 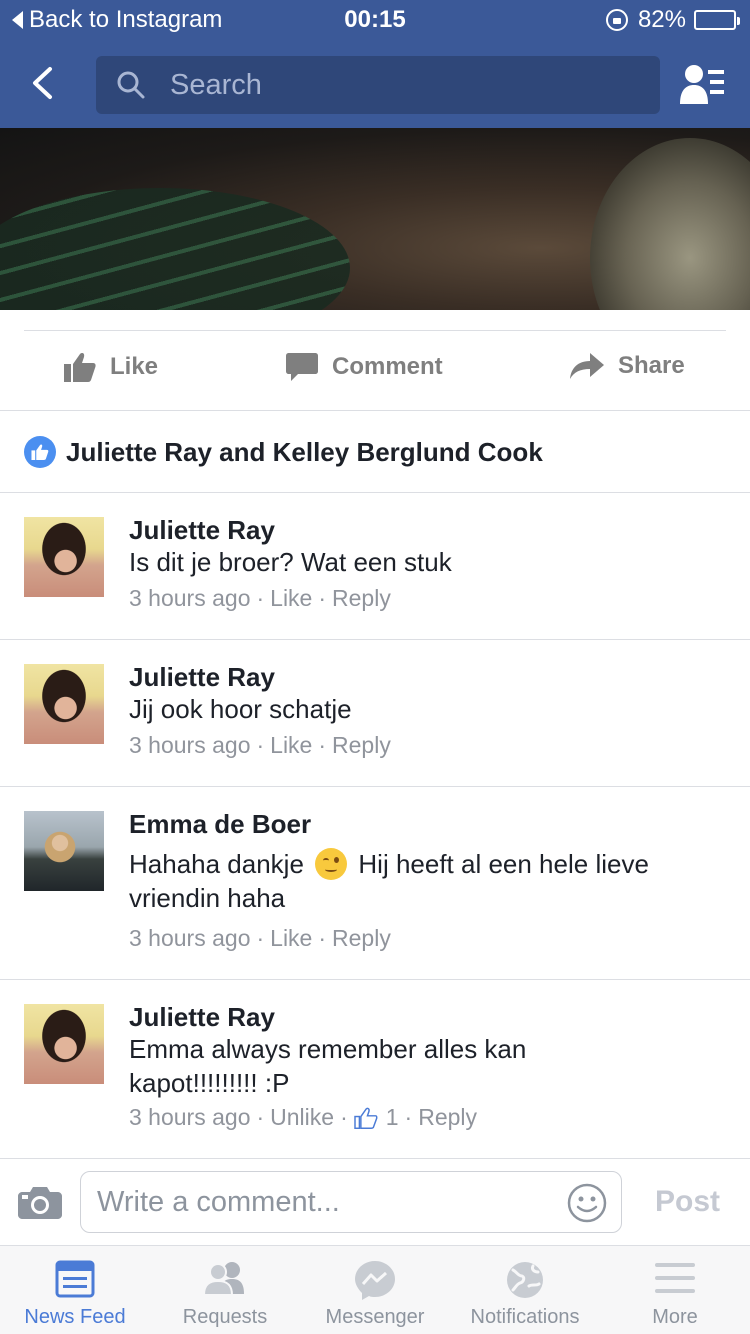 I want to click on tab-requests: Requests, so click(x=225, y=1290).